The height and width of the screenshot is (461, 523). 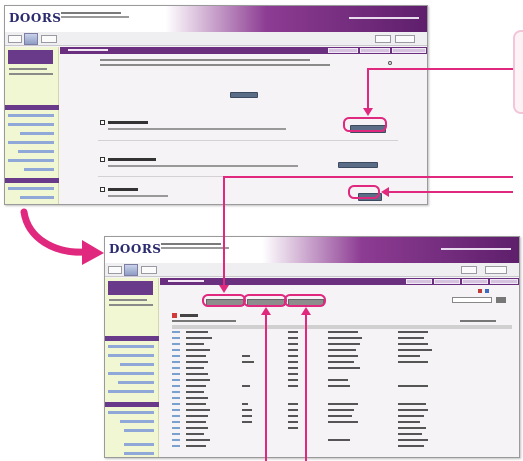 I want to click on filter-go-button, so click(x=501, y=300).